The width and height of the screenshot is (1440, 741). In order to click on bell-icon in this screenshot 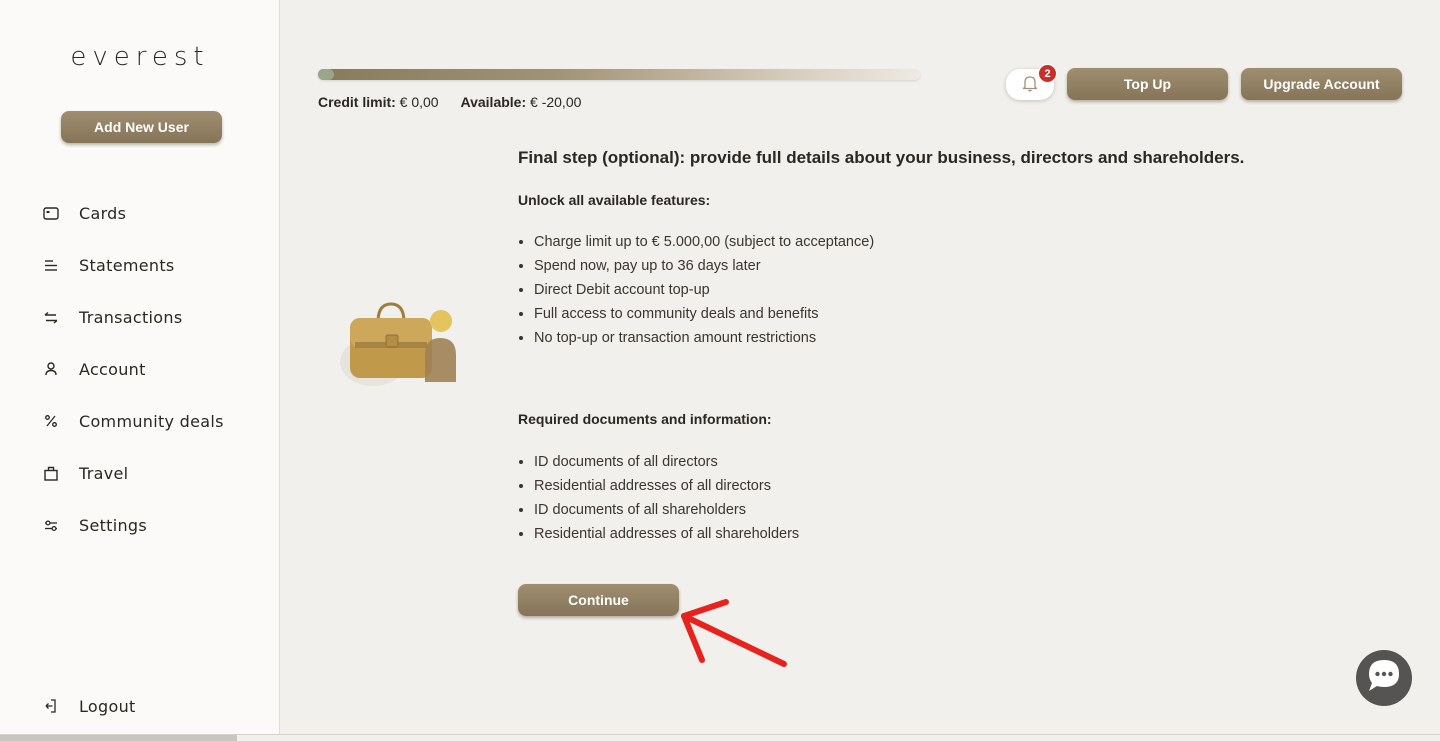, I will do `click(1030, 85)`.